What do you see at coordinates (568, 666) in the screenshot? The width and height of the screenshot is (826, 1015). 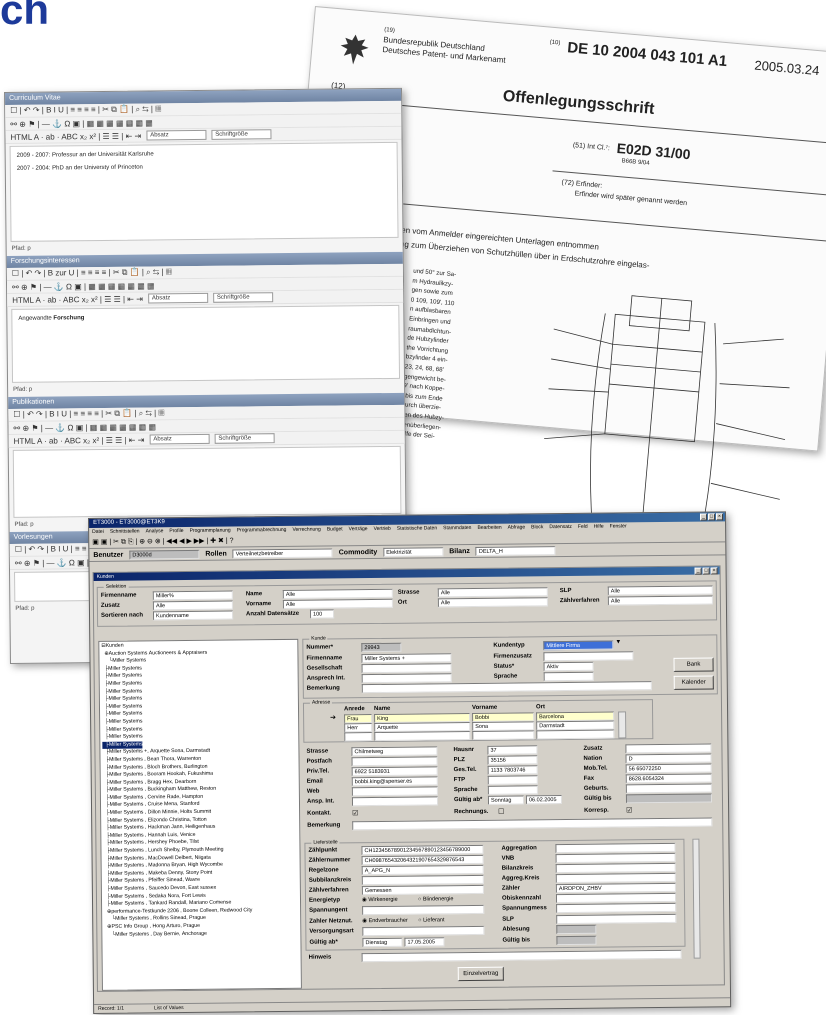 I see `status-field: Aktiv` at bounding box center [568, 666].